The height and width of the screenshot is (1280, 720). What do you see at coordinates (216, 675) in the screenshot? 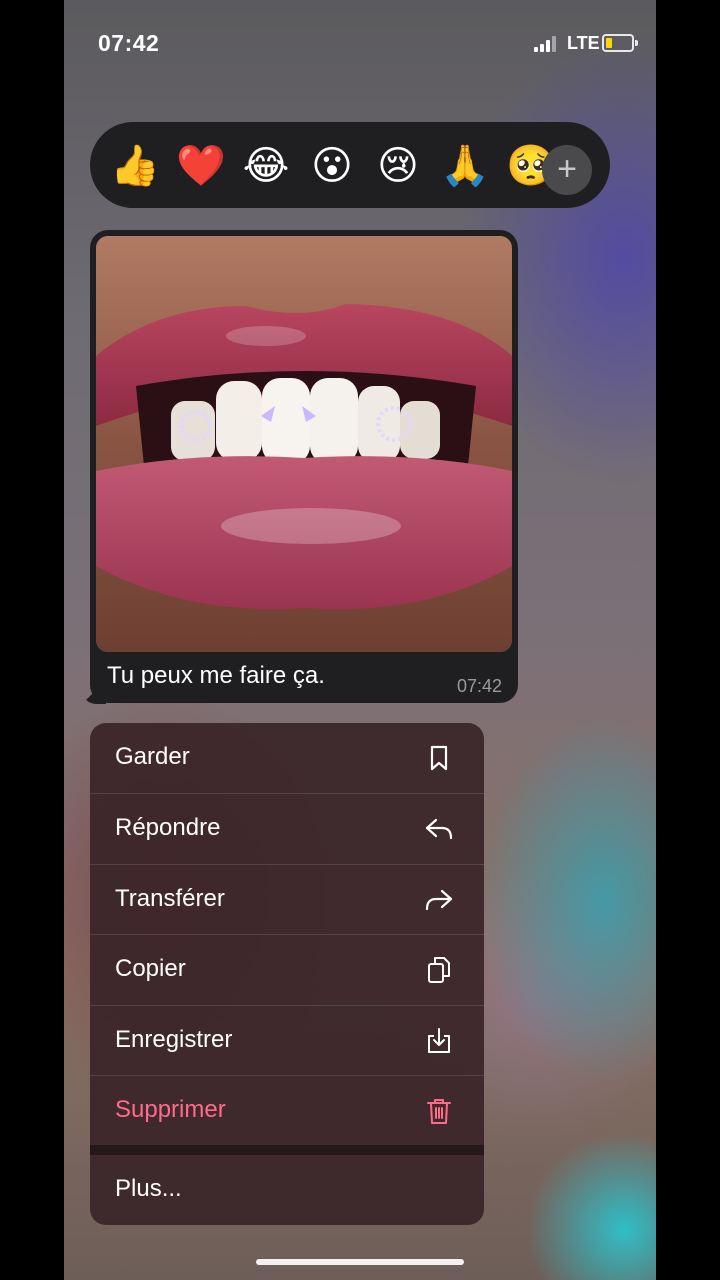
I see `message-caption: Tu peux me faire ça.` at bounding box center [216, 675].